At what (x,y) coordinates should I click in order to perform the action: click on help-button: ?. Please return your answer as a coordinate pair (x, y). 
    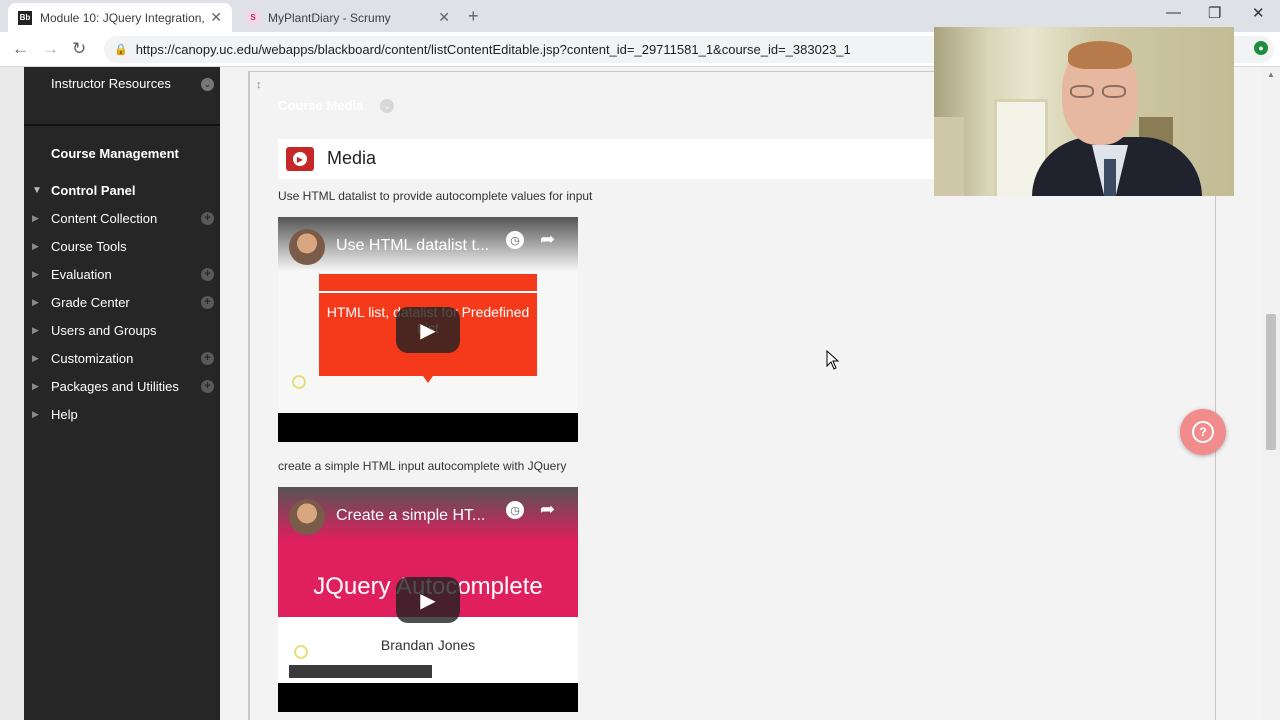
    Looking at the image, I should click on (1203, 432).